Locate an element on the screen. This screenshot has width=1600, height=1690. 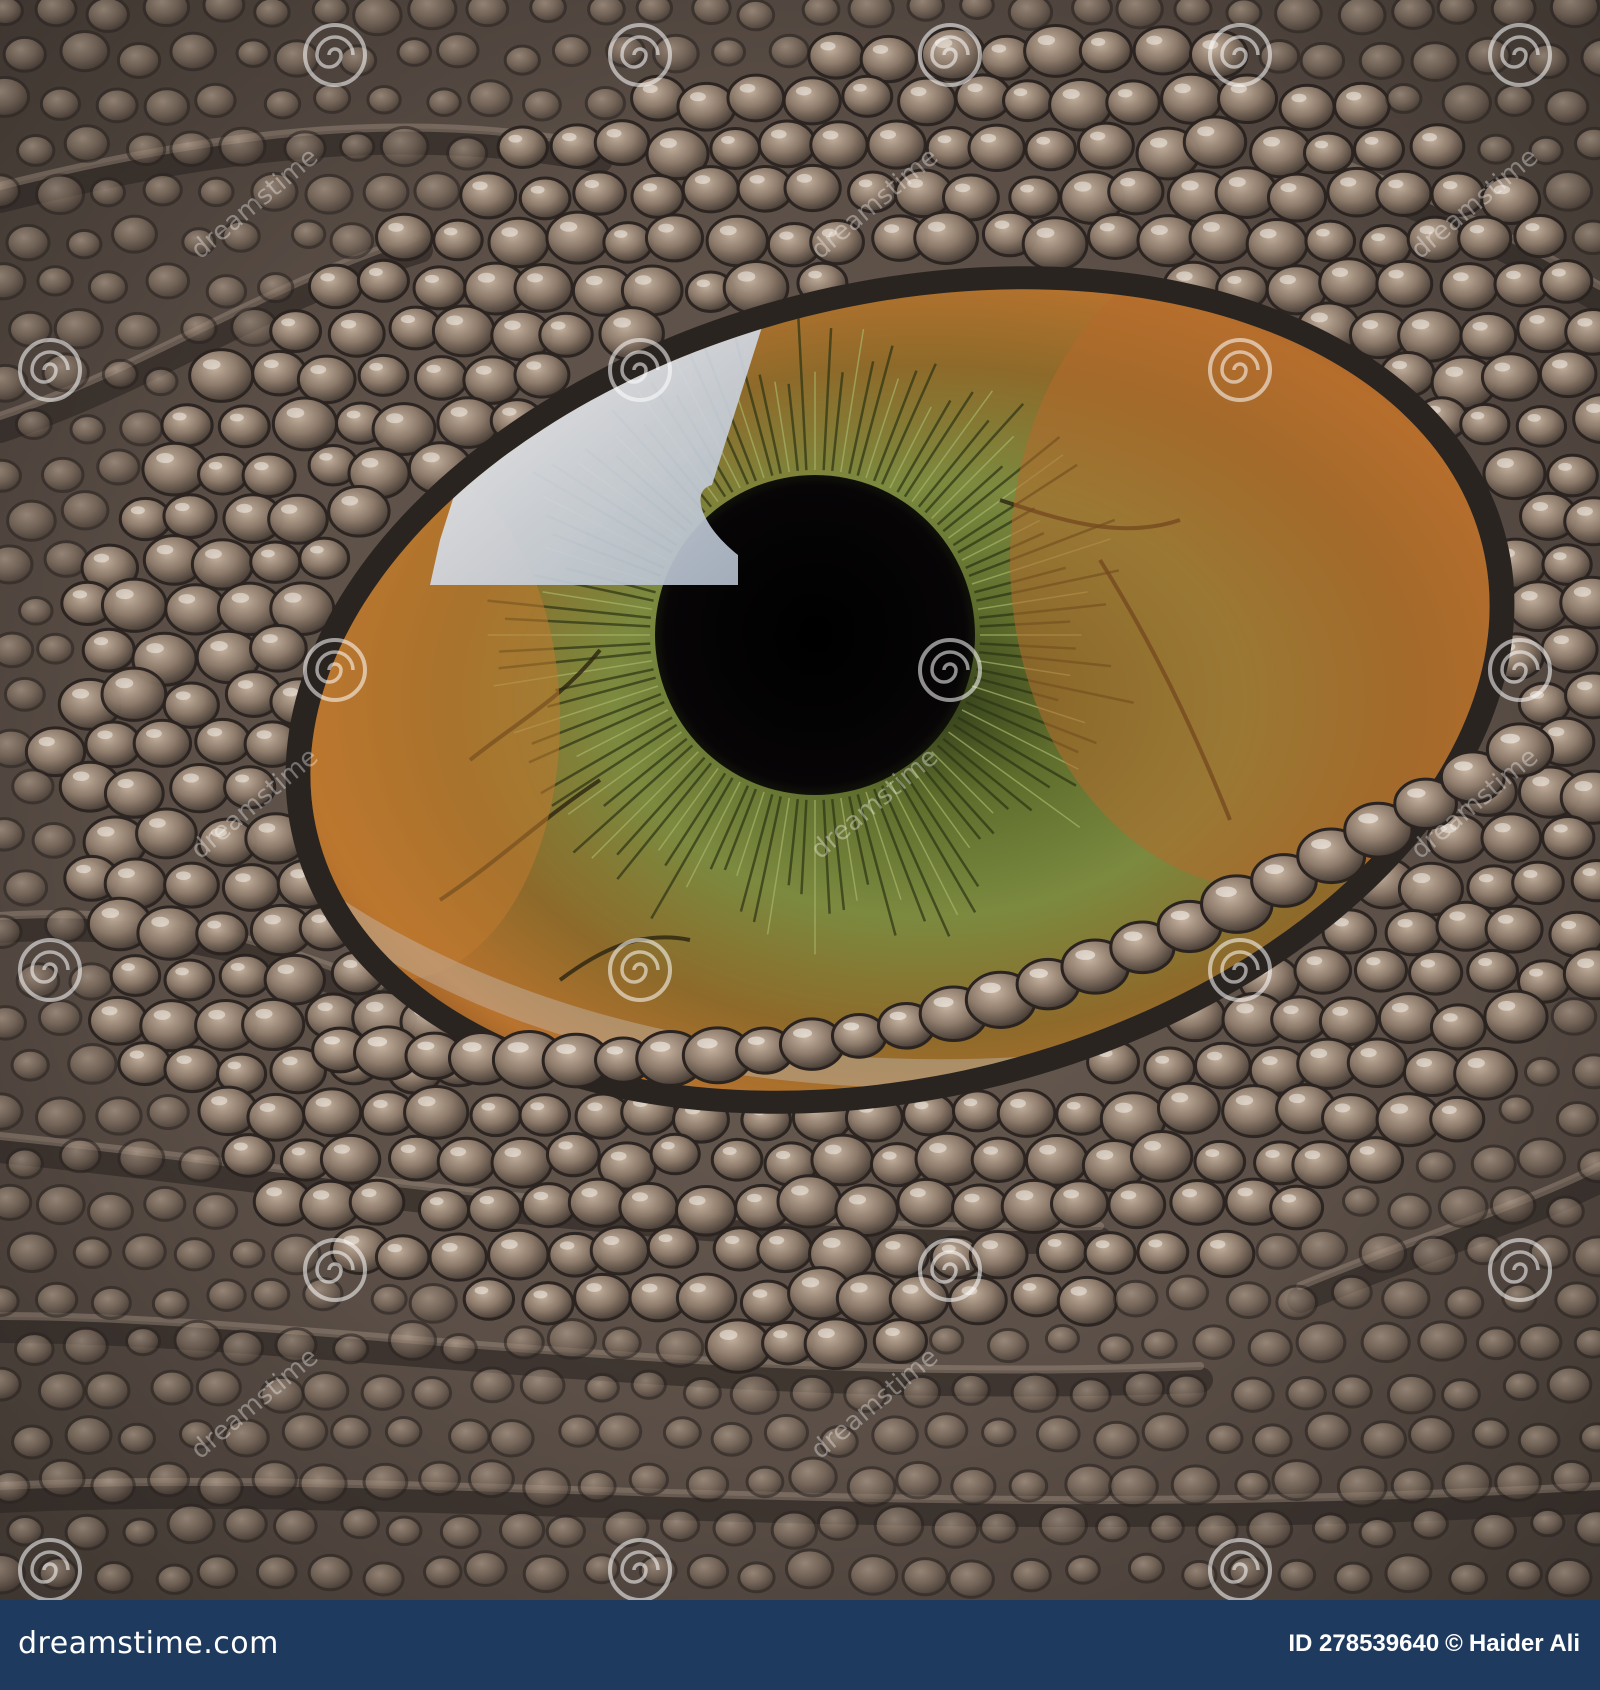
image-id: ID 278539640 is located at coordinates (1364, 1643).